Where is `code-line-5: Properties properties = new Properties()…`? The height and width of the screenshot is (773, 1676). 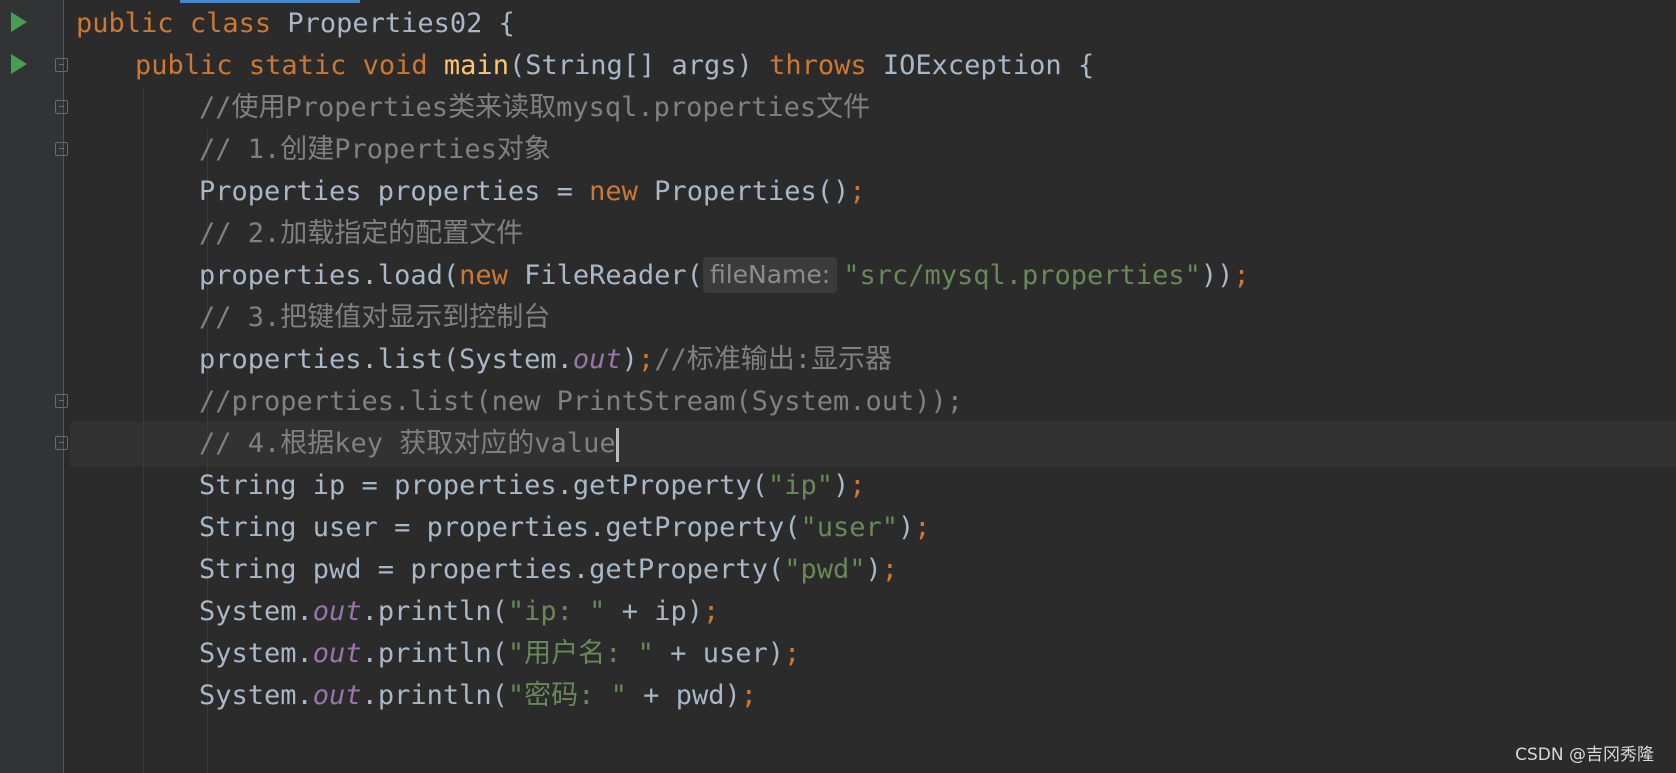
code-line-5: Properties properties = new Properties()… is located at coordinates (532, 191).